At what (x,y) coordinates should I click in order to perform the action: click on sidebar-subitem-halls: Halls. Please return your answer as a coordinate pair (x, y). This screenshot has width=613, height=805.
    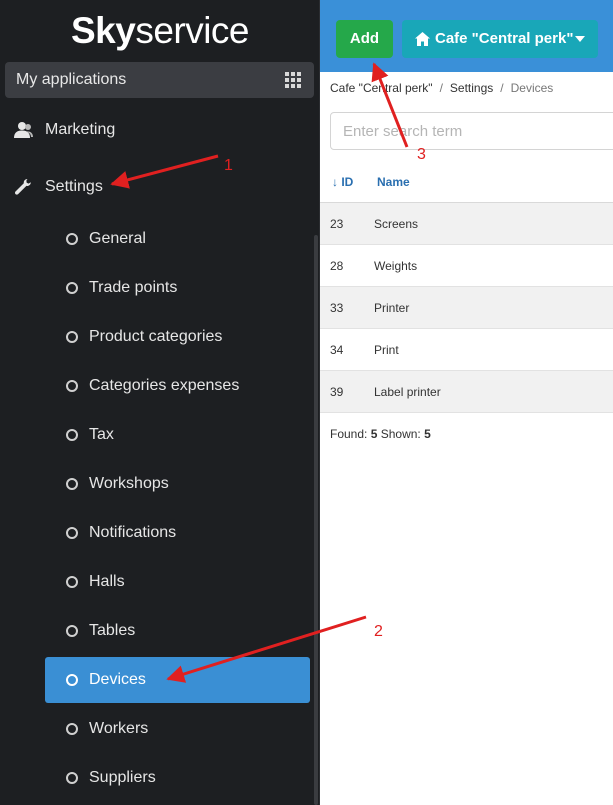
    Looking at the image, I should click on (177, 582).